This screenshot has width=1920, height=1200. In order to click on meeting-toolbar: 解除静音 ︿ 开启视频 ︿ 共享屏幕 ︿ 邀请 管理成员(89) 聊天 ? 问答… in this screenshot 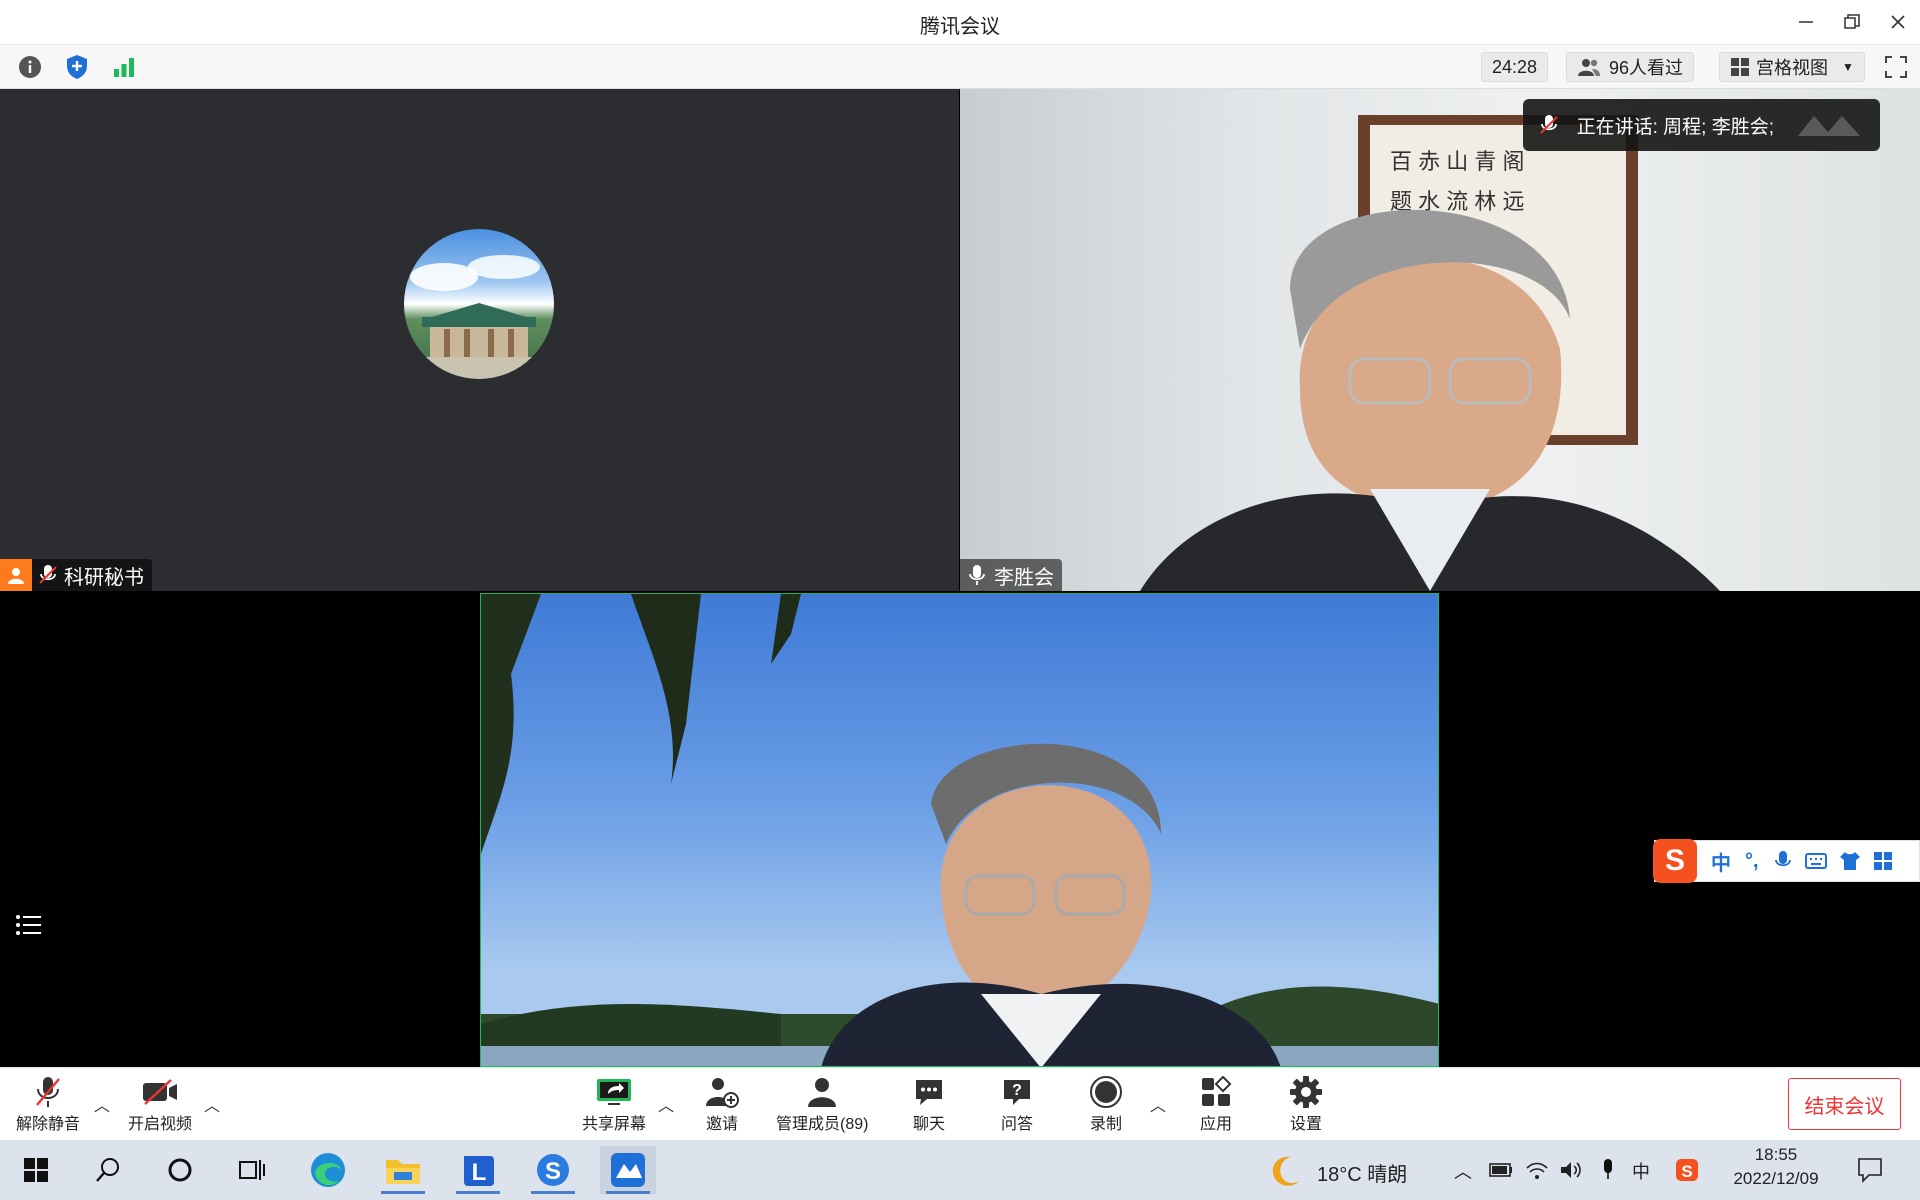, I will do `click(960, 1103)`.